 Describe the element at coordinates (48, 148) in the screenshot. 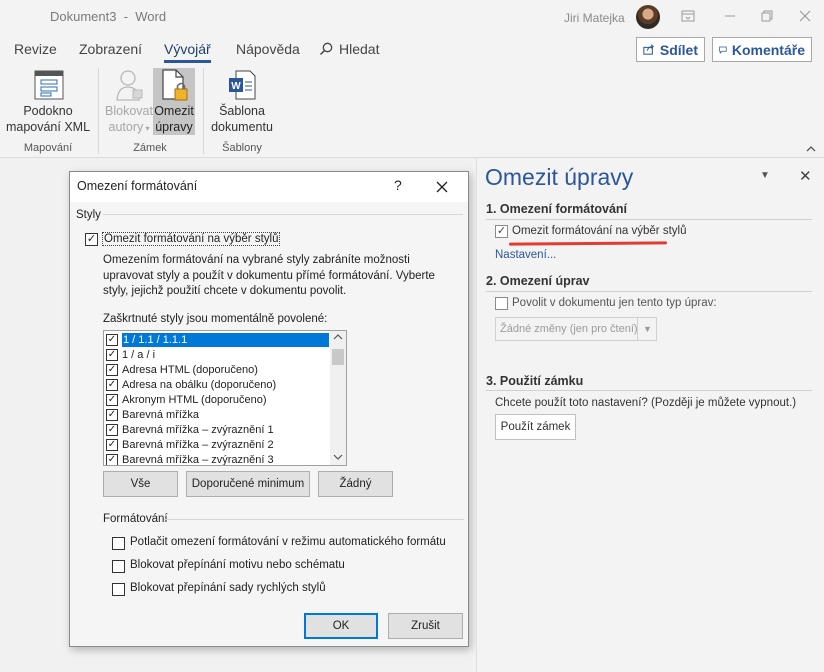

I see `group-label-mapovani: Mapování` at that location.